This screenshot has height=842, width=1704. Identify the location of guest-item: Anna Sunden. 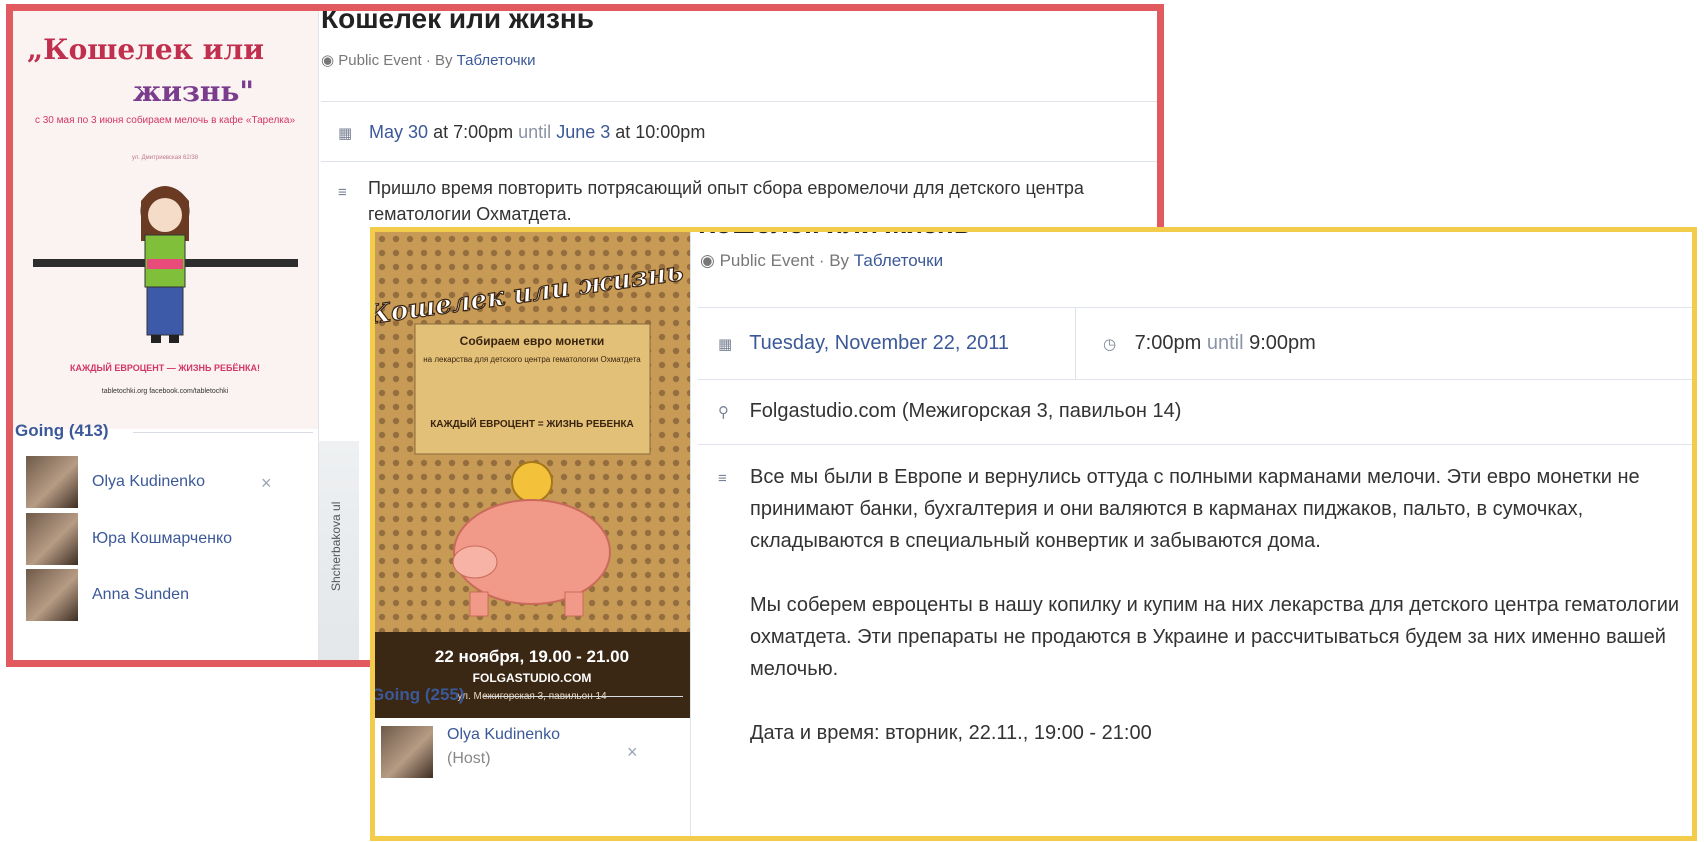
(107, 595).